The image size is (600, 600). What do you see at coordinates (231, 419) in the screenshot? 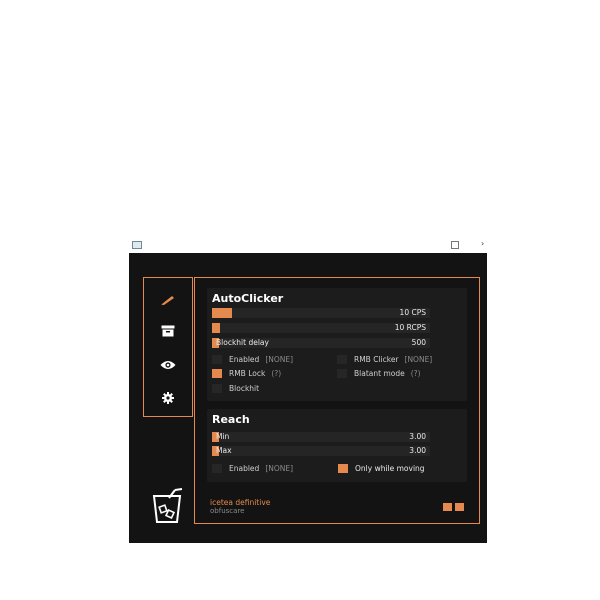
I see `reach-title: Reach` at bounding box center [231, 419].